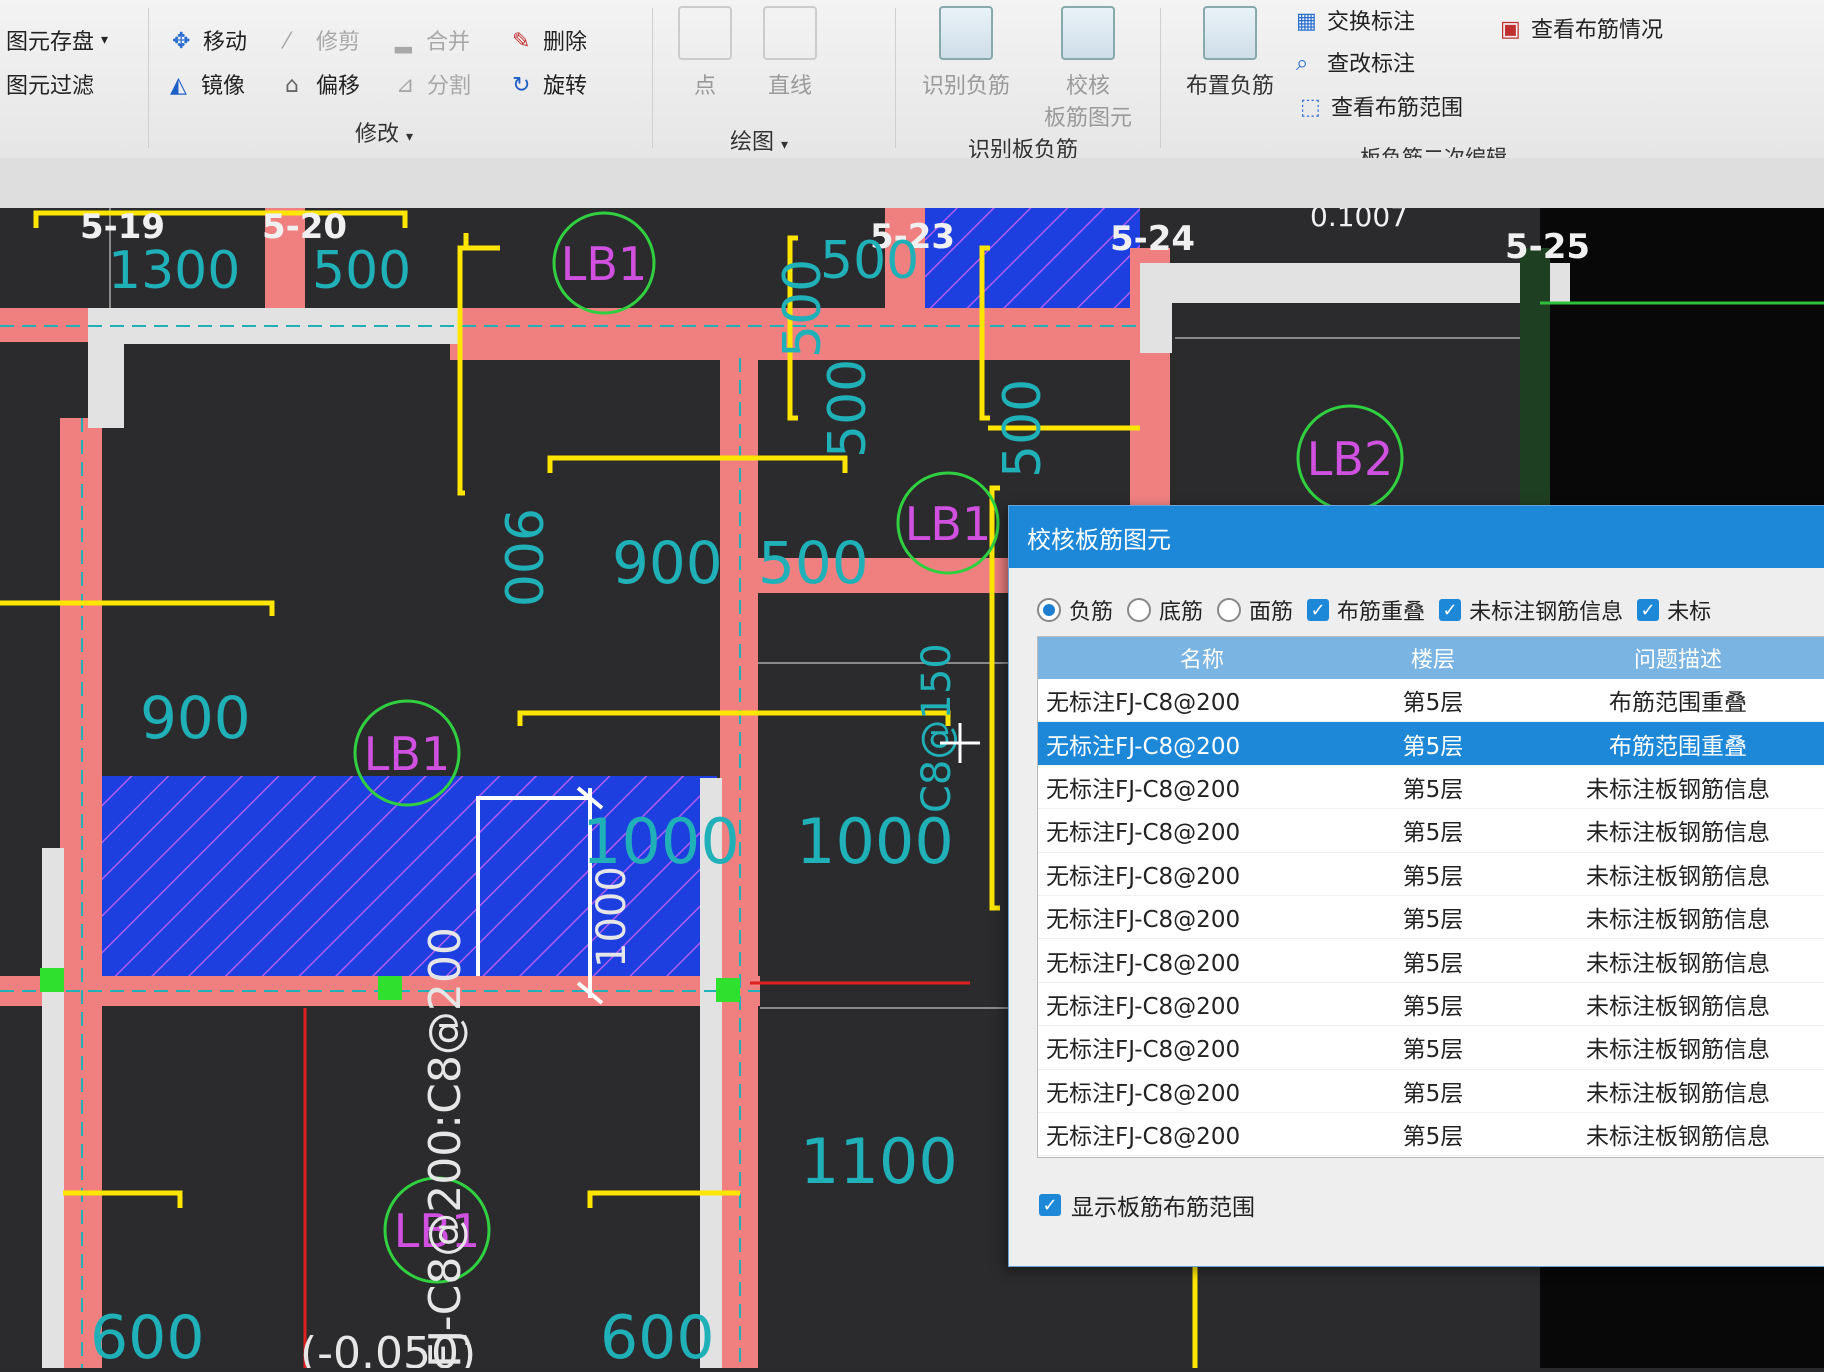 The width and height of the screenshot is (1824, 1372). What do you see at coordinates (287, 41) in the screenshot?
I see `trim-icon: ⁄` at bounding box center [287, 41].